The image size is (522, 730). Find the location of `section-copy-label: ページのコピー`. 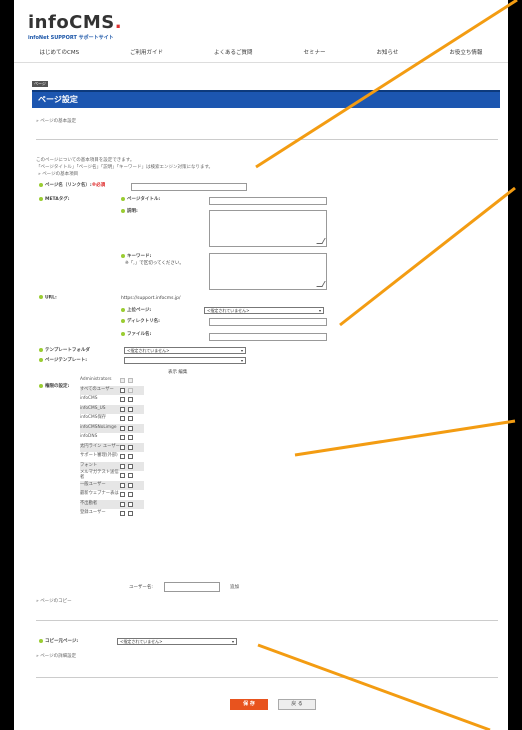

section-copy-label: ページのコピー is located at coordinates (56, 601).